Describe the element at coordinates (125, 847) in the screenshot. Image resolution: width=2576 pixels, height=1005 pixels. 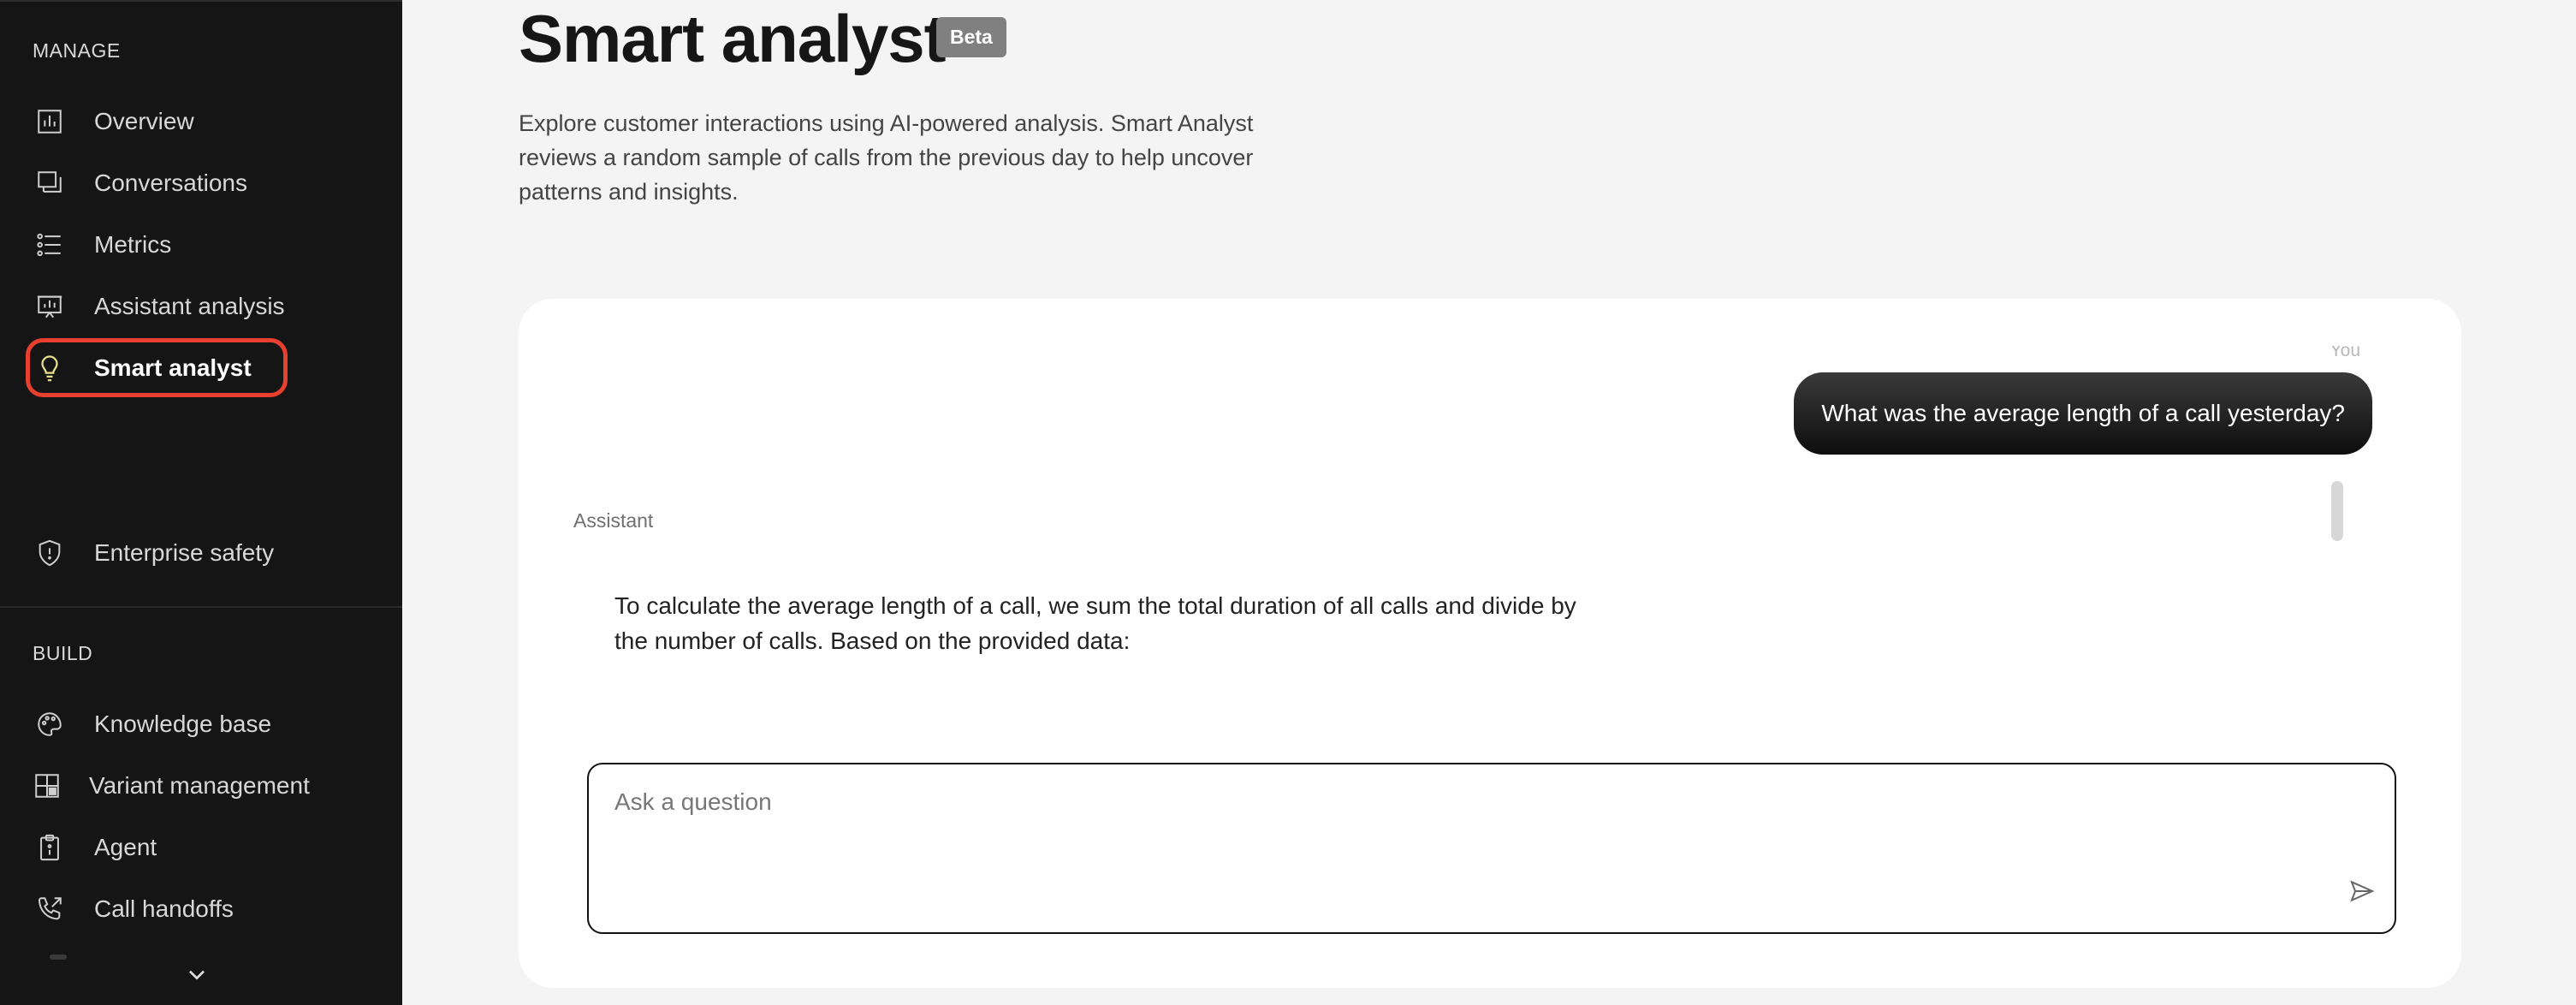
I see `sidebar-item-label: Agent` at that location.